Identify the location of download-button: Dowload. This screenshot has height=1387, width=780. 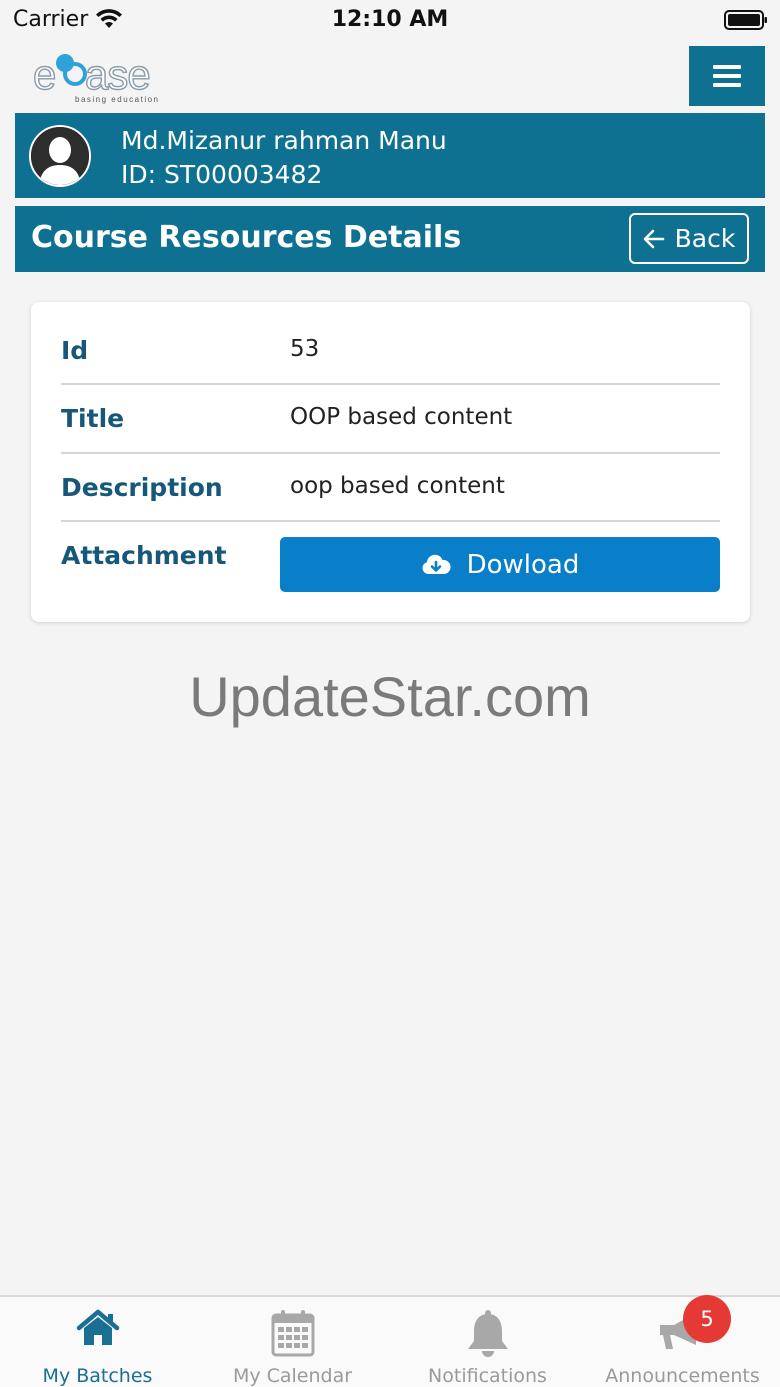
(500, 564).